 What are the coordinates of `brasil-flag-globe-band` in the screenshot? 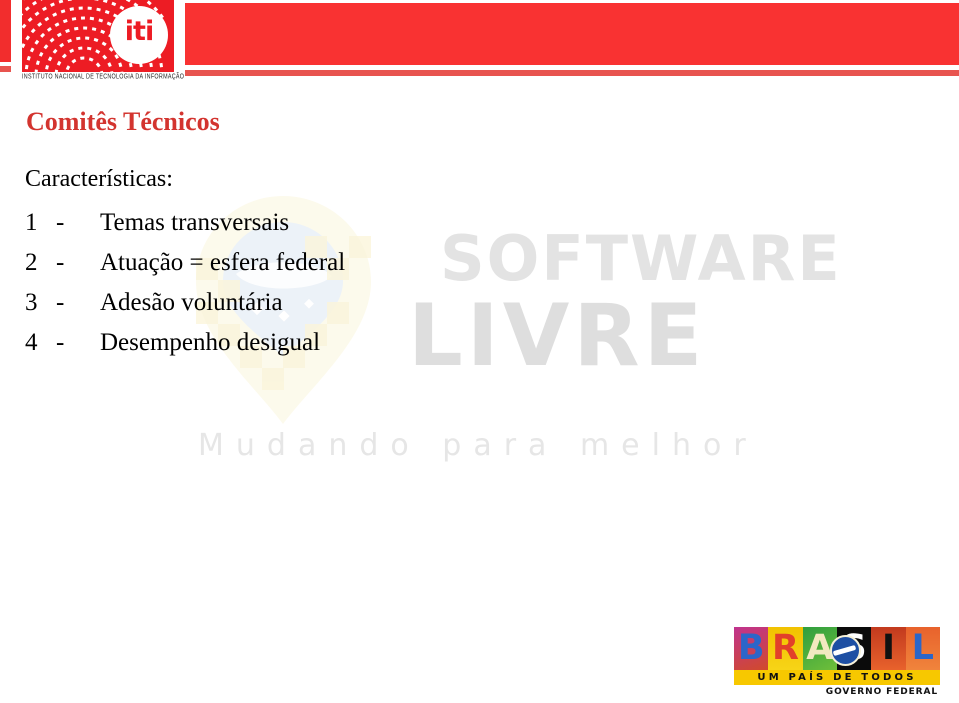 It's located at (844, 650).